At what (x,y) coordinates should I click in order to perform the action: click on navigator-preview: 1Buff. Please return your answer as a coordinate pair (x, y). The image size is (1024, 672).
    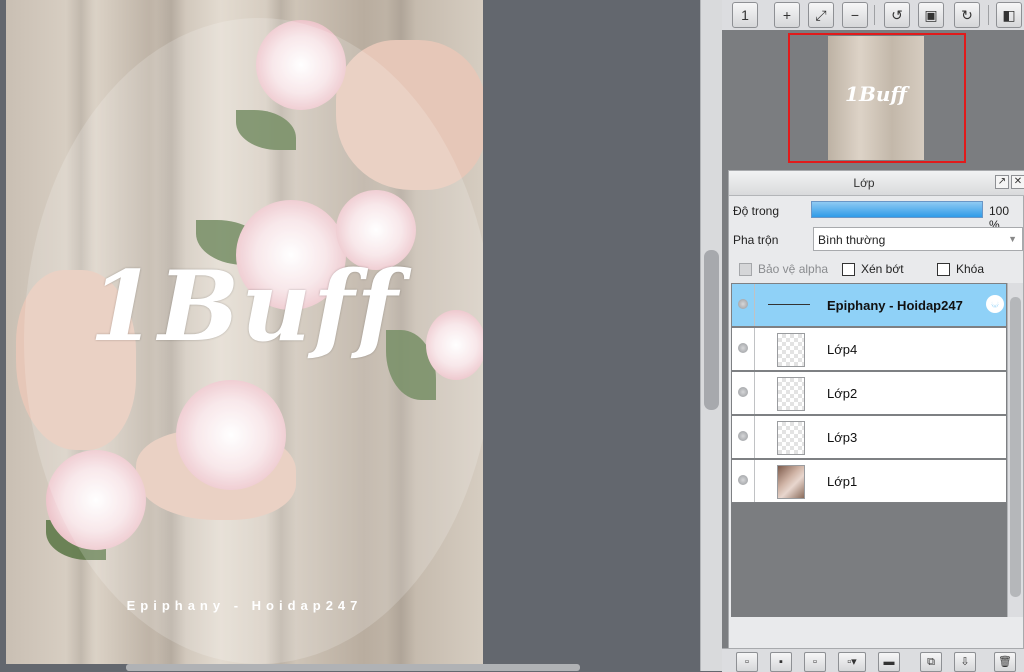
    Looking at the image, I should click on (873, 99).